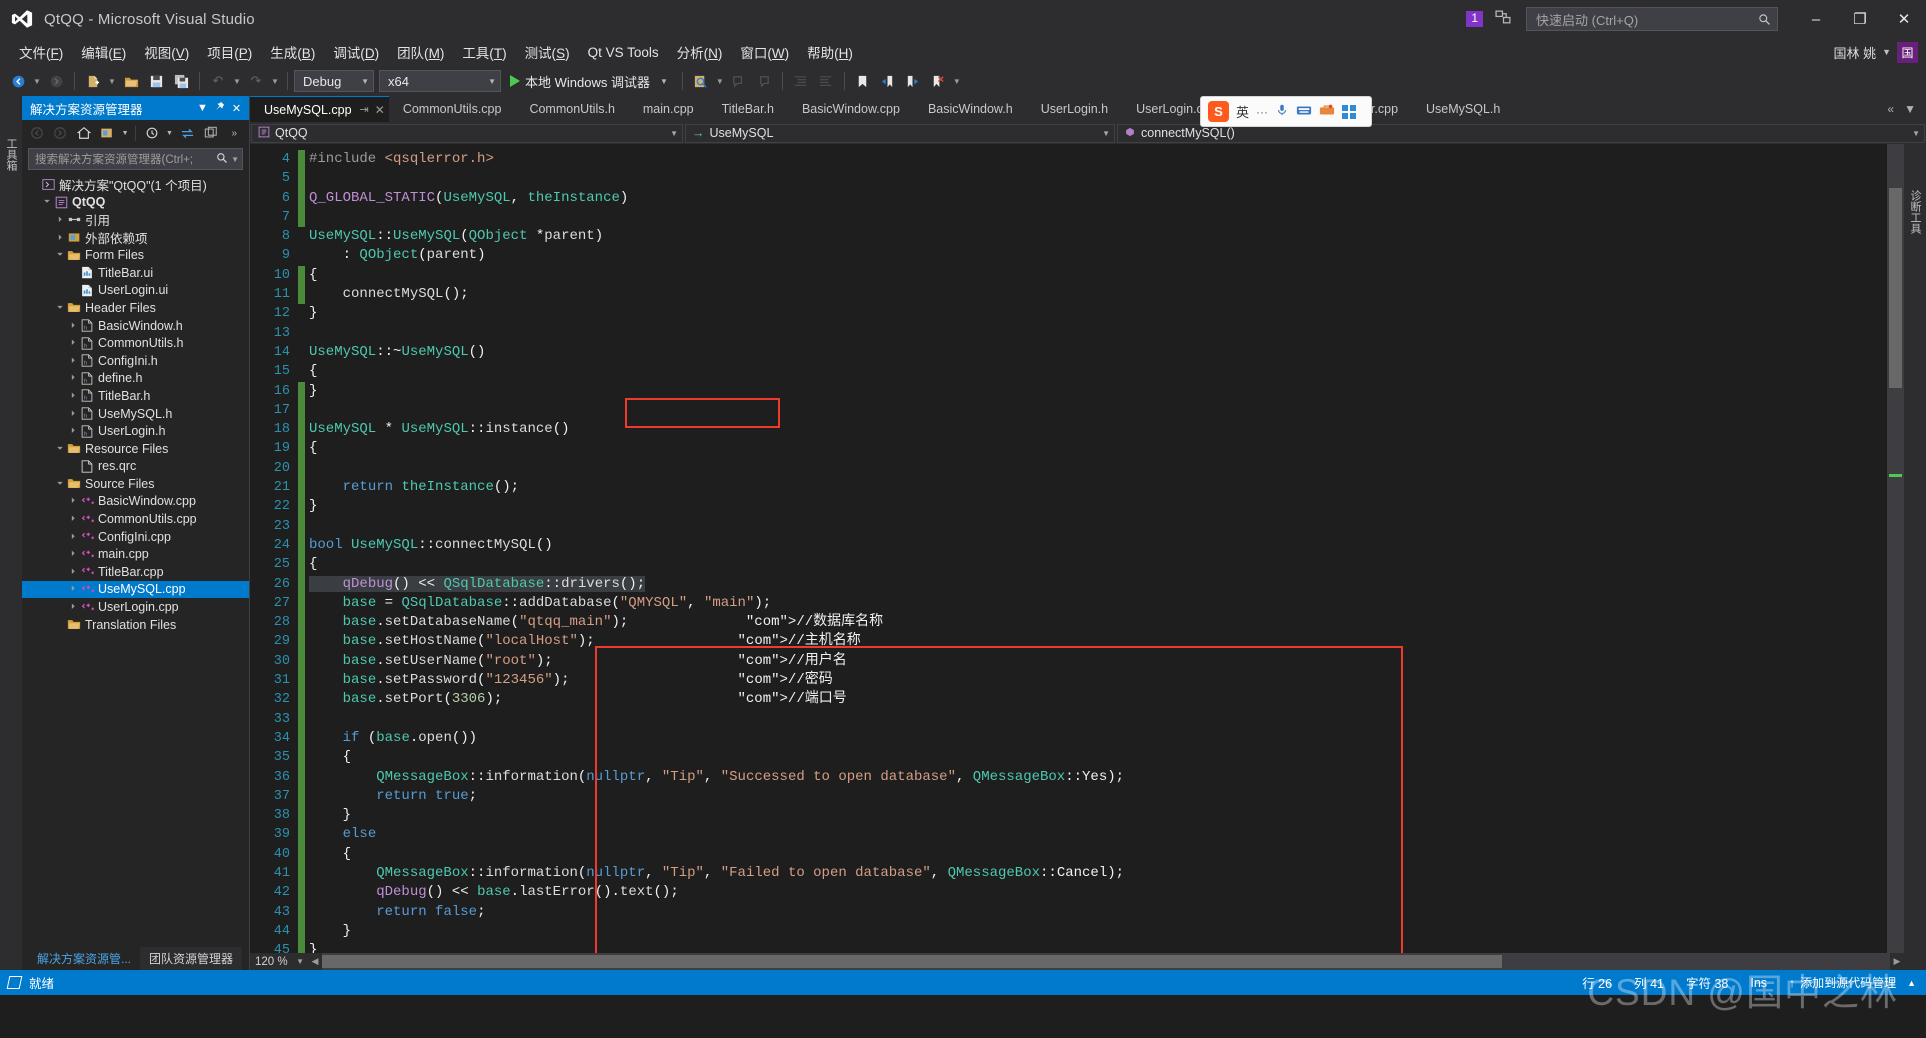  What do you see at coordinates (135, 343) in the screenshot?
I see `tree-node-9: ⏵ h CommonUtils.h` at bounding box center [135, 343].